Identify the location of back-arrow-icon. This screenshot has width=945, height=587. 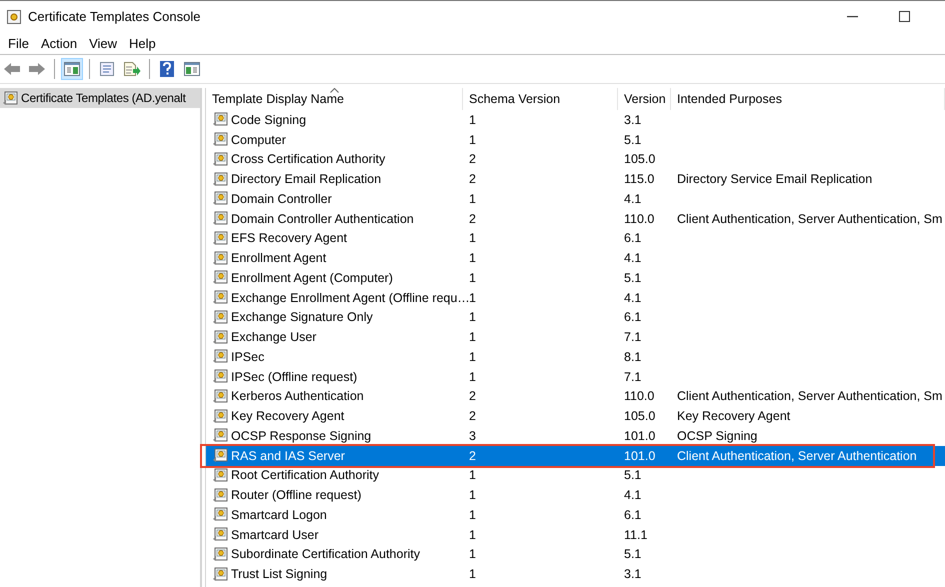
(12, 69).